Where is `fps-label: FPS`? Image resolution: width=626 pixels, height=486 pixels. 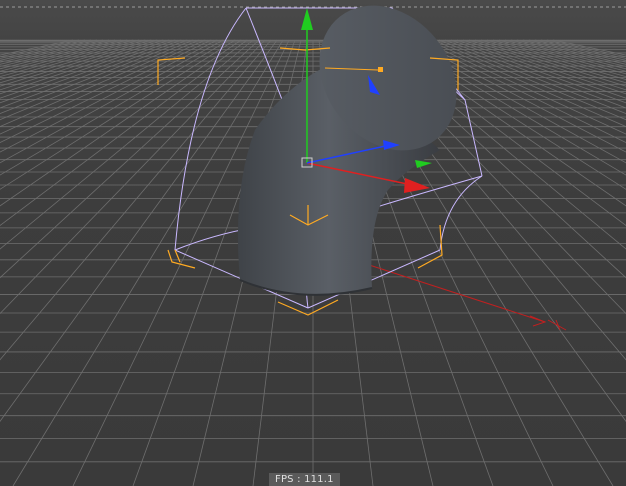 fps-label: FPS is located at coordinates (284, 479).